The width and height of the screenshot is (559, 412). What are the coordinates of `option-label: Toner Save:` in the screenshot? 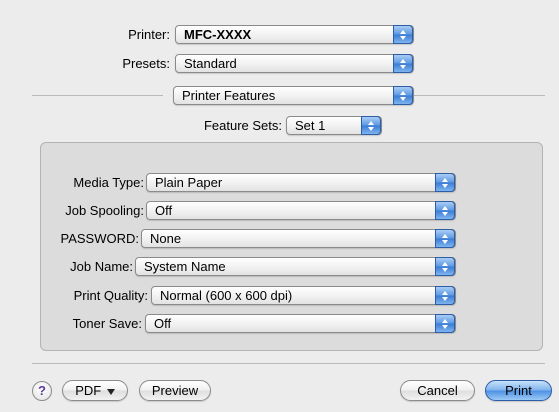 It's located at (107, 323).